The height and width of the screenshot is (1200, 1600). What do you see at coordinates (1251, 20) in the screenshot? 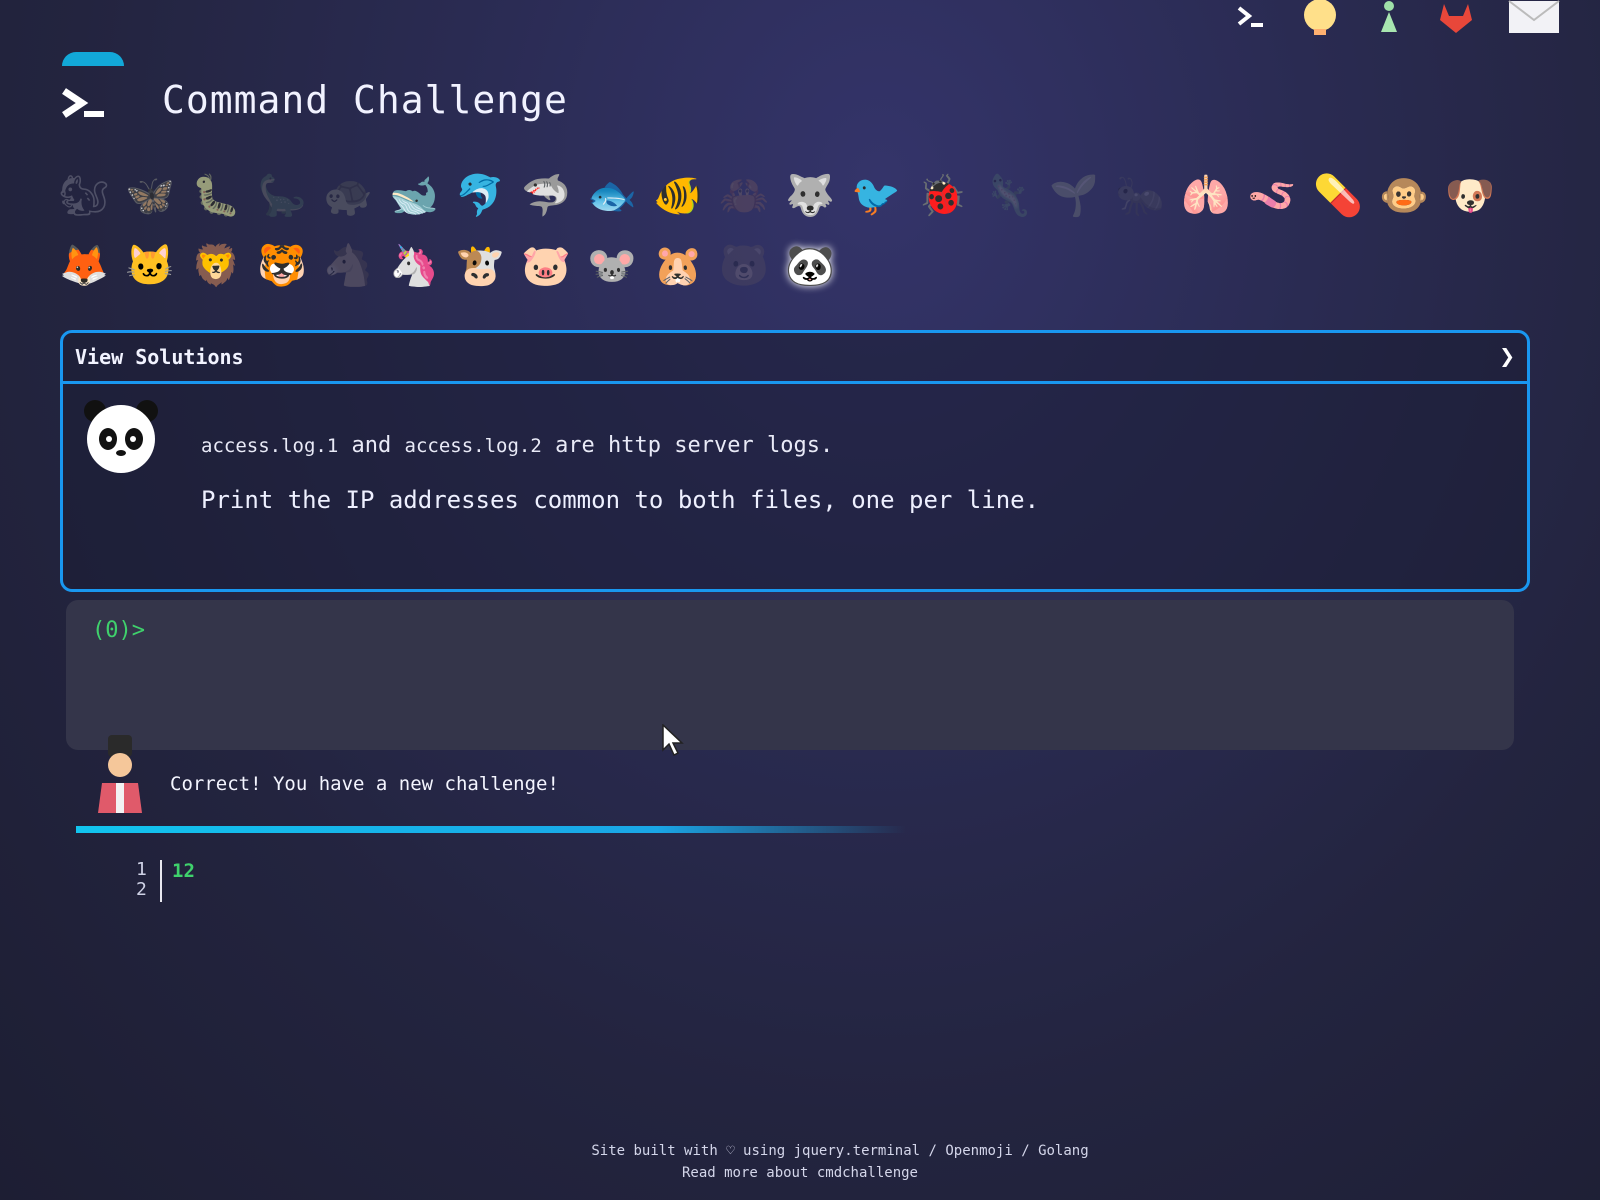
I see `terminal-icon` at bounding box center [1251, 20].